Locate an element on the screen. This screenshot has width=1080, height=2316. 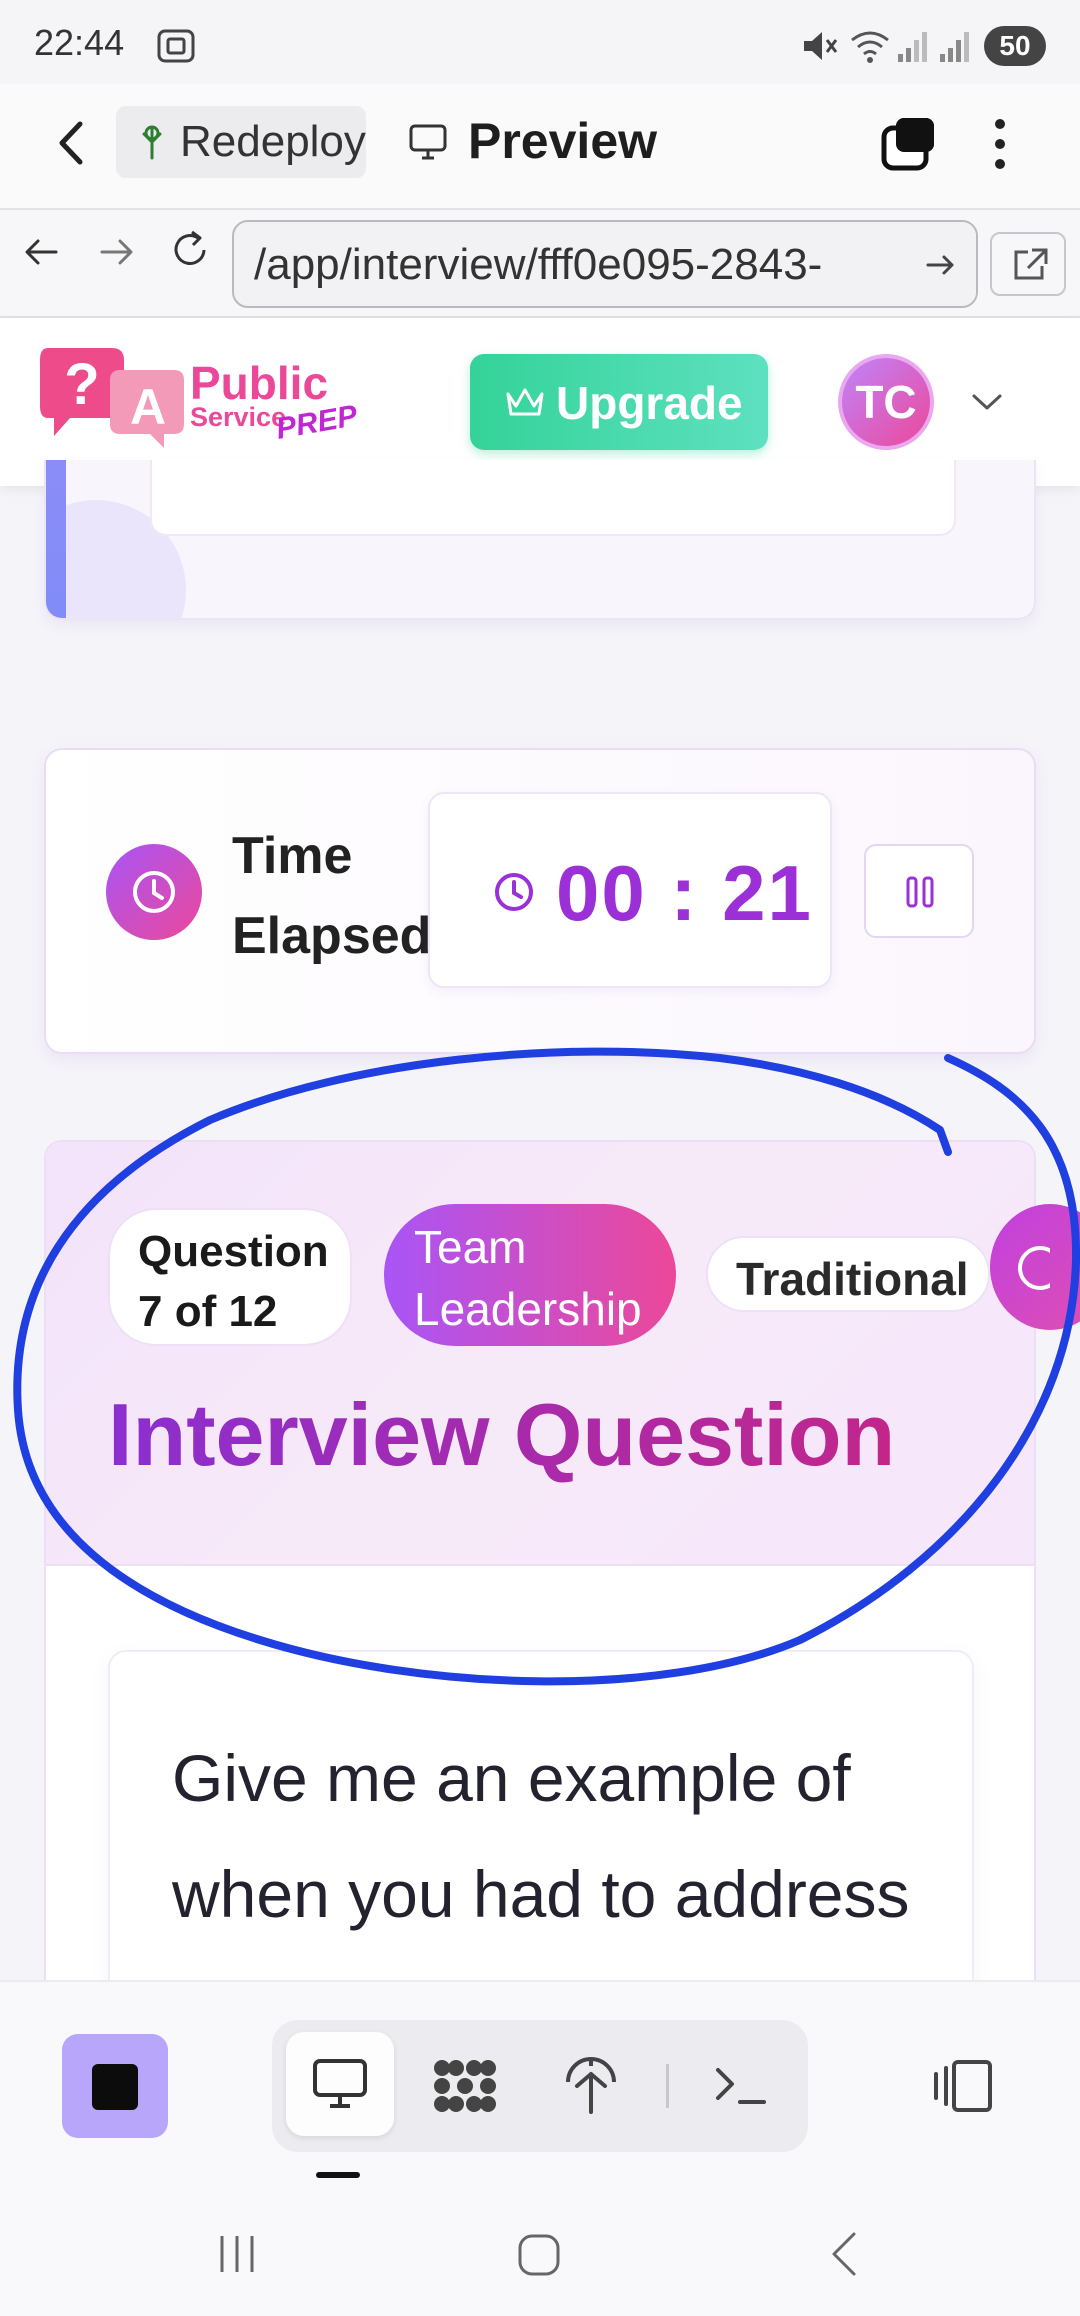
pause-button is located at coordinates (919, 891).